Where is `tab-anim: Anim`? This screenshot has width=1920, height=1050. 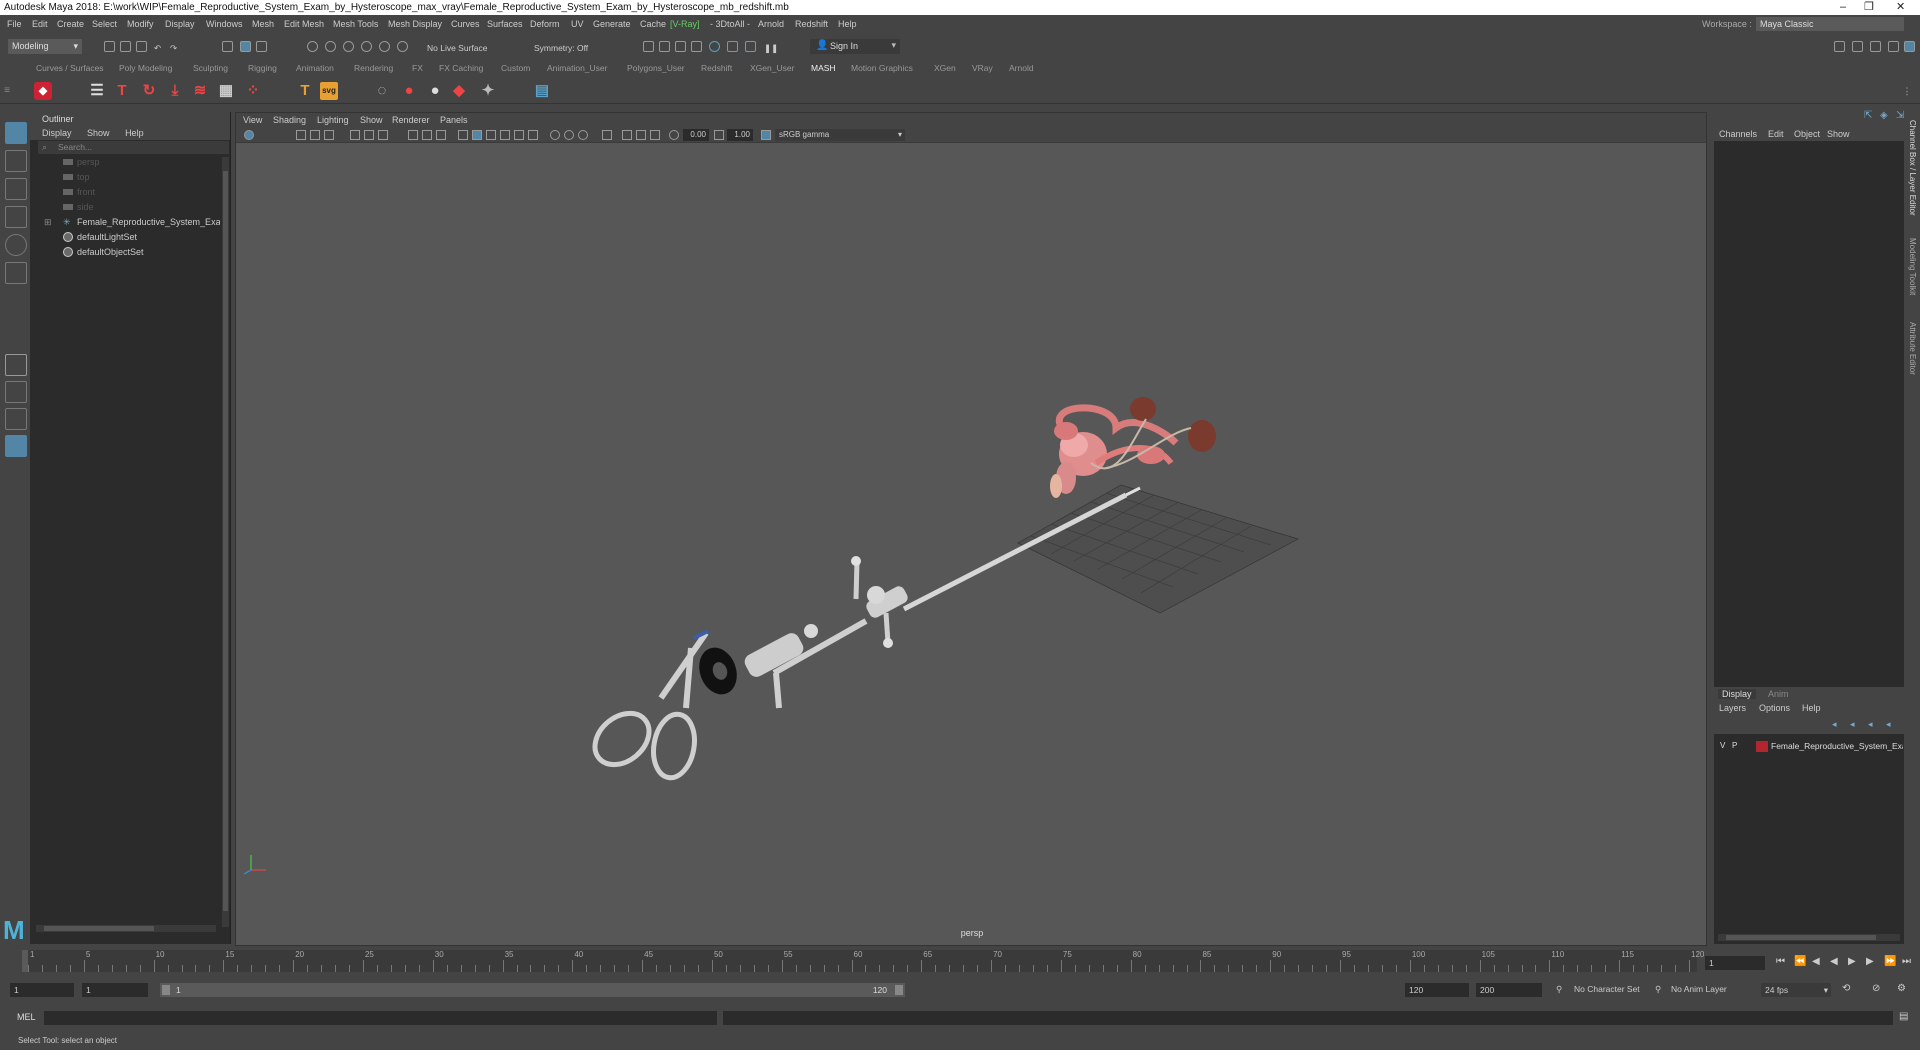 tab-anim: Anim is located at coordinates (1778, 694).